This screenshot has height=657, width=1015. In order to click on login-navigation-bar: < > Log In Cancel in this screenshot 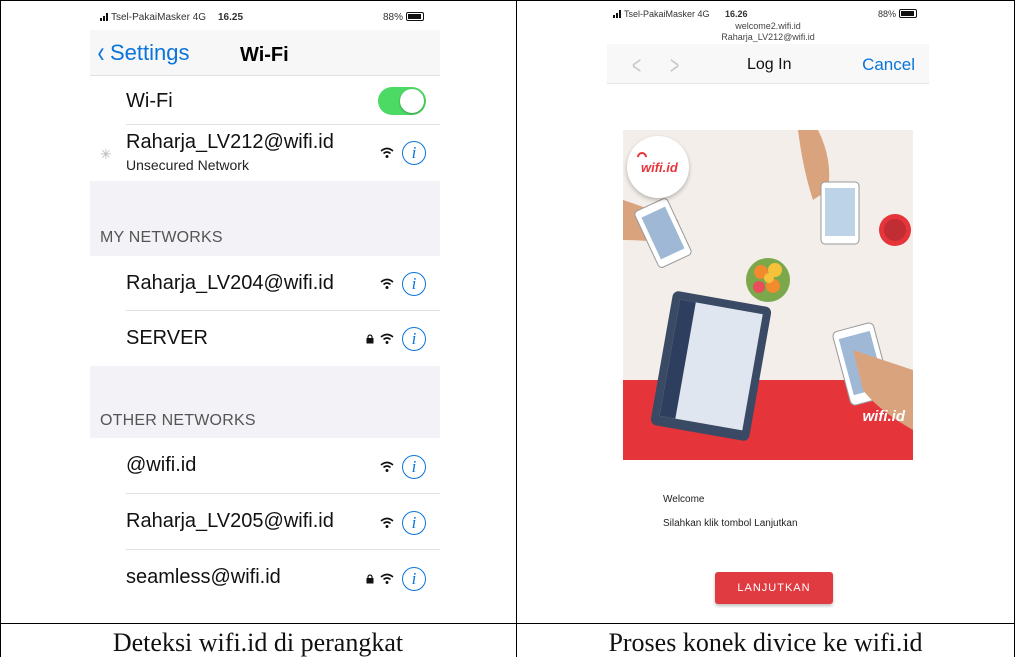, I will do `click(768, 64)`.